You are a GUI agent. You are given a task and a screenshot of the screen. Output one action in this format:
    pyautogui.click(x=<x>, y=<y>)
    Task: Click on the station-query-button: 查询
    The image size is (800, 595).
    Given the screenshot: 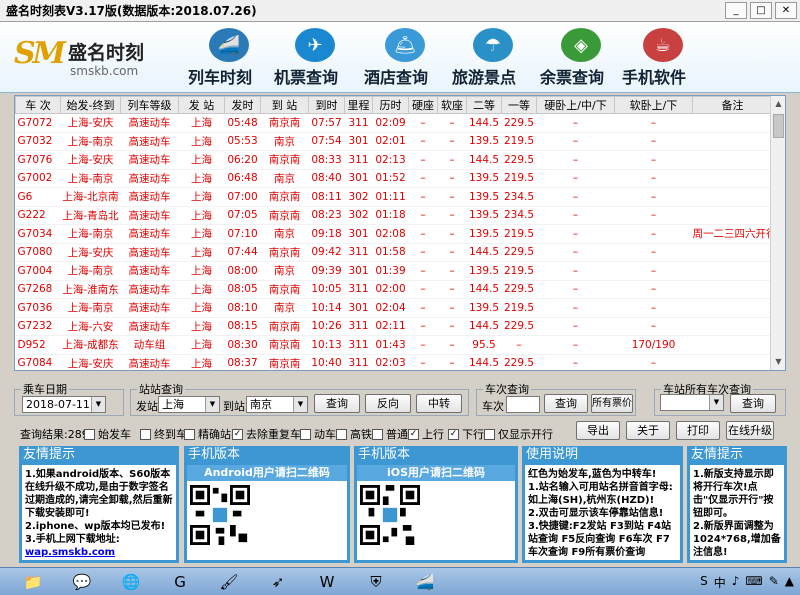 What is the action you would take?
    pyautogui.click(x=337, y=403)
    